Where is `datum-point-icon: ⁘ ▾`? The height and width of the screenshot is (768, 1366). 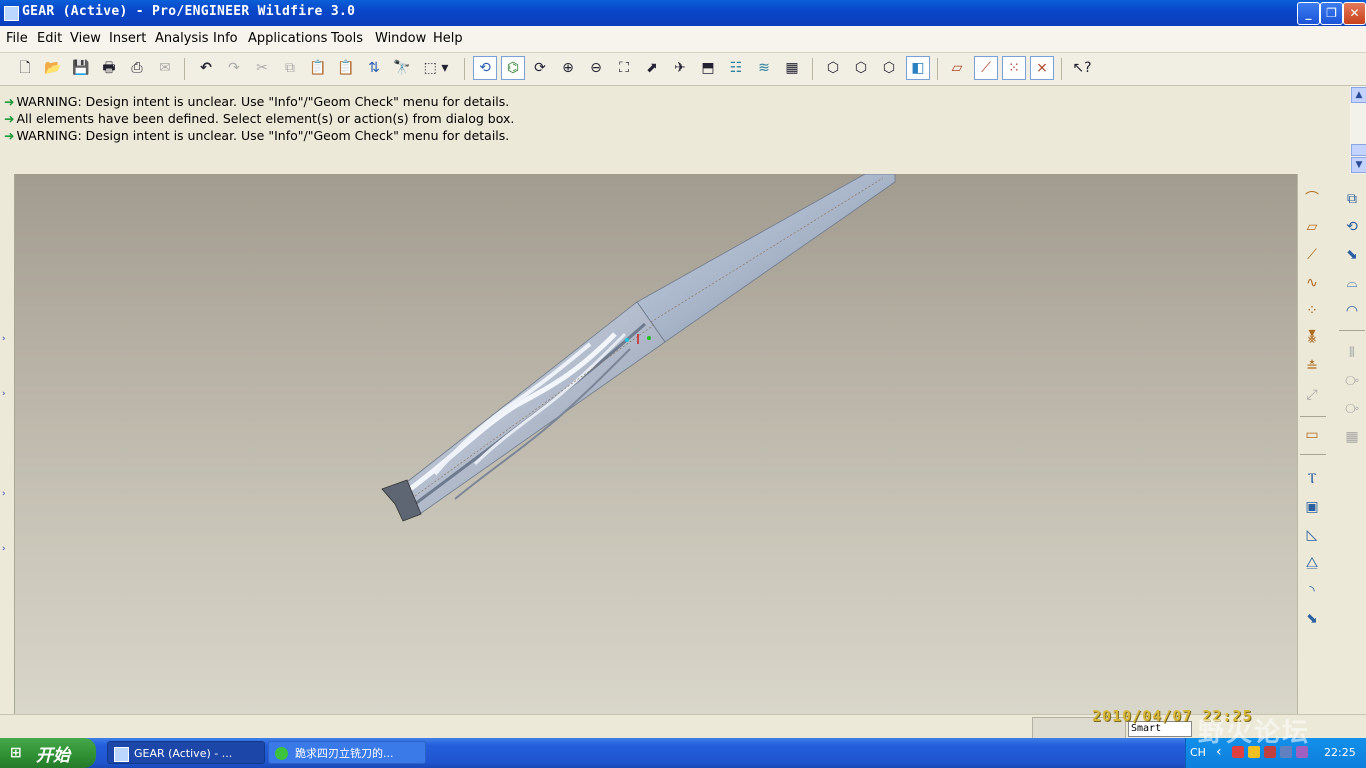 datum-point-icon: ⁘ ▾ is located at coordinates (1312, 320).